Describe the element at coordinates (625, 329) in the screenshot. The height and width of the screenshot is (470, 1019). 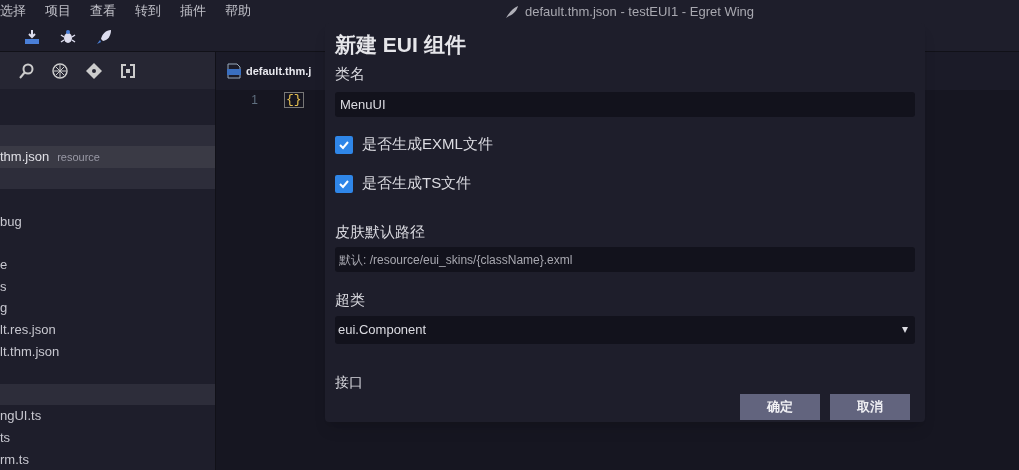
I see `superclass-dropdown: eui.Component` at that location.